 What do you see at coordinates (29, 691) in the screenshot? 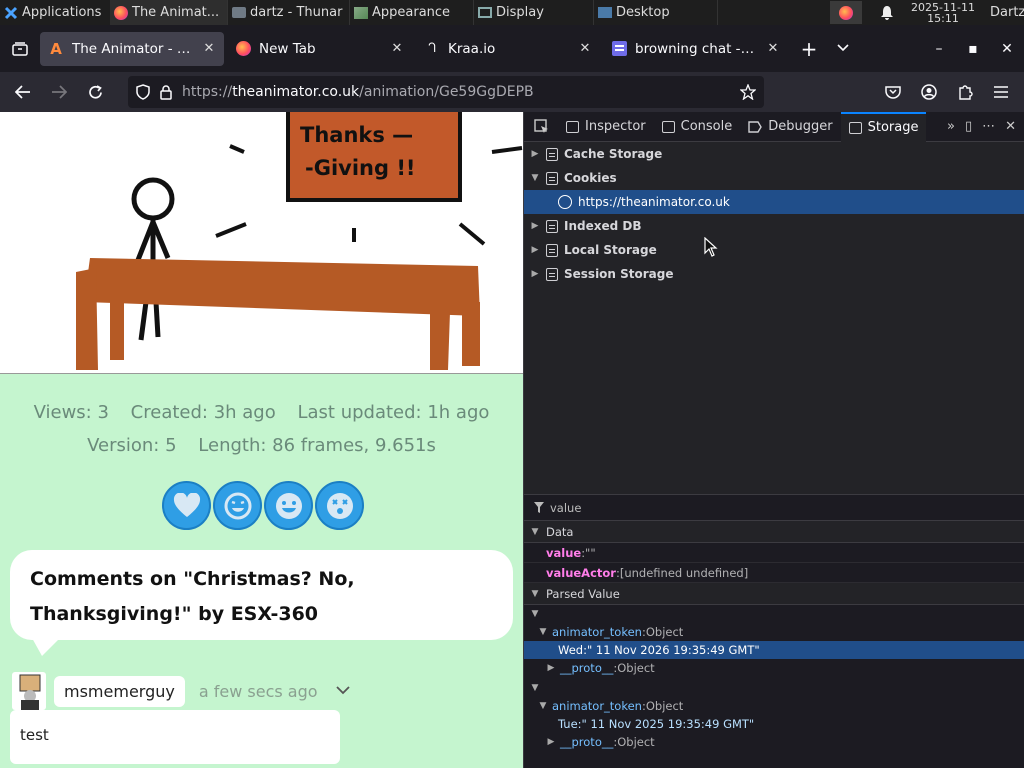
I see `avatar` at bounding box center [29, 691].